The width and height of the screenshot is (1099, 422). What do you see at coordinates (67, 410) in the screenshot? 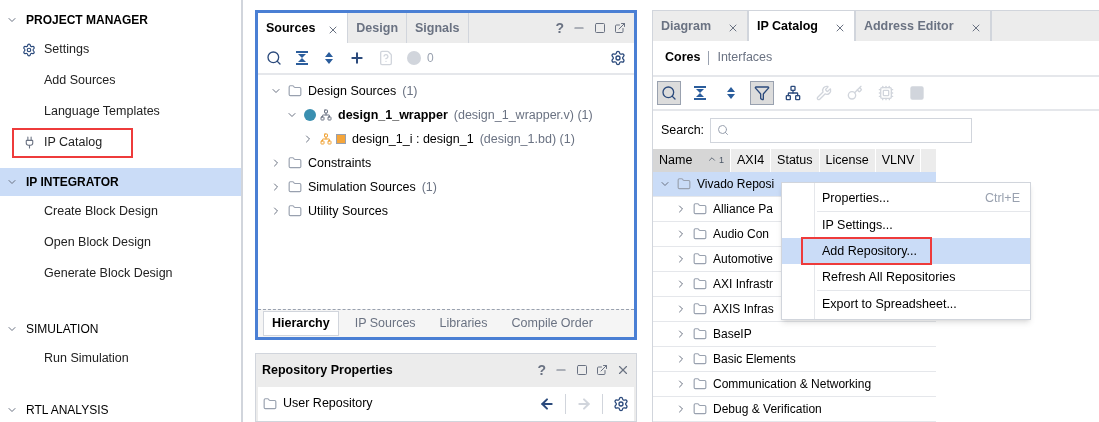
I see `section-title: RTL ANALYSIS` at bounding box center [67, 410].